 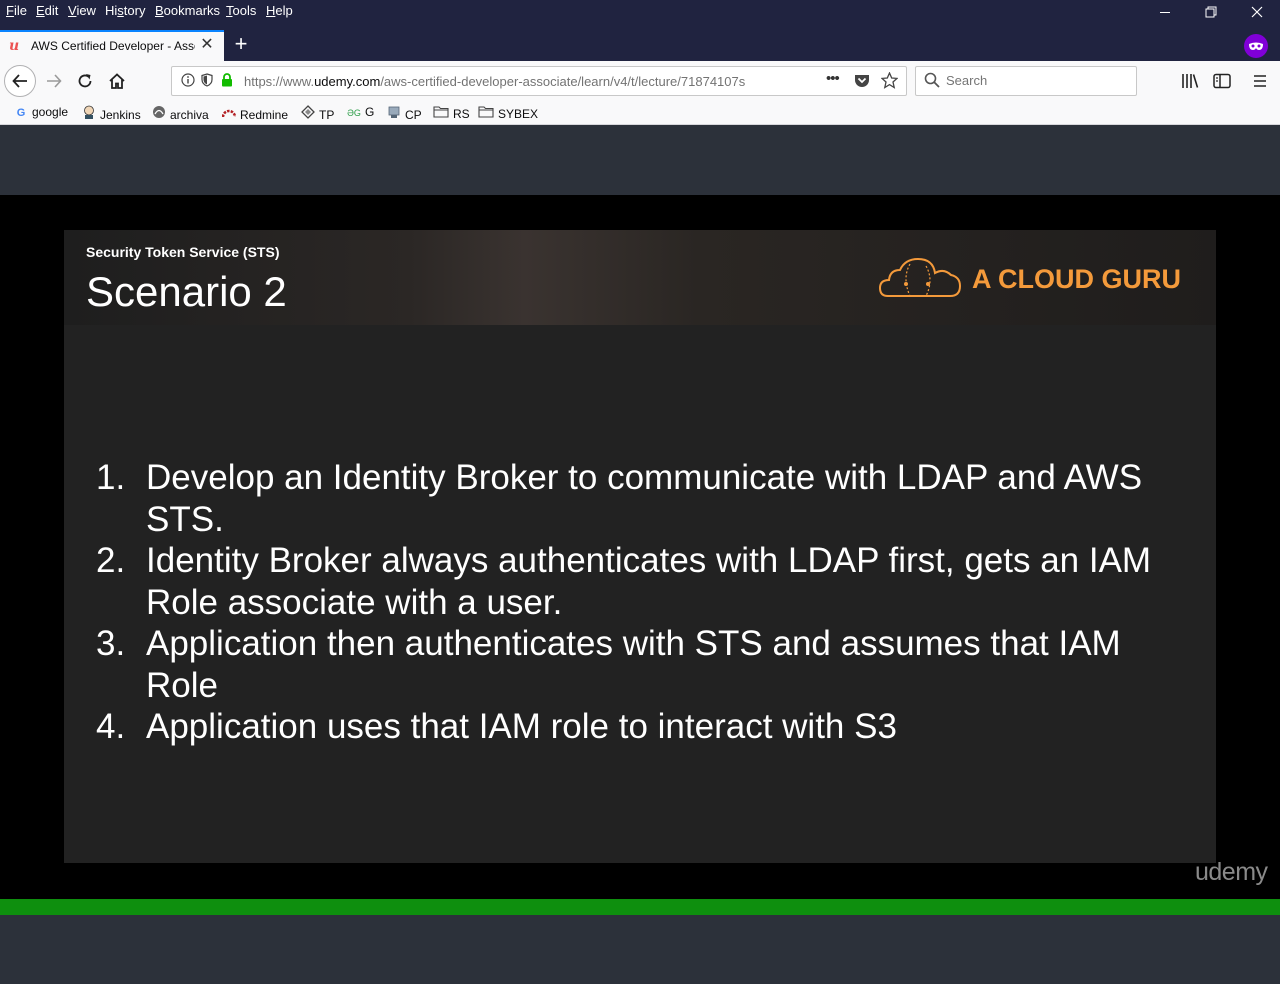 What do you see at coordinates (347, 81) in the screenshot?
I see `url-domain: udemy.com` at bounding box center [347, 81].